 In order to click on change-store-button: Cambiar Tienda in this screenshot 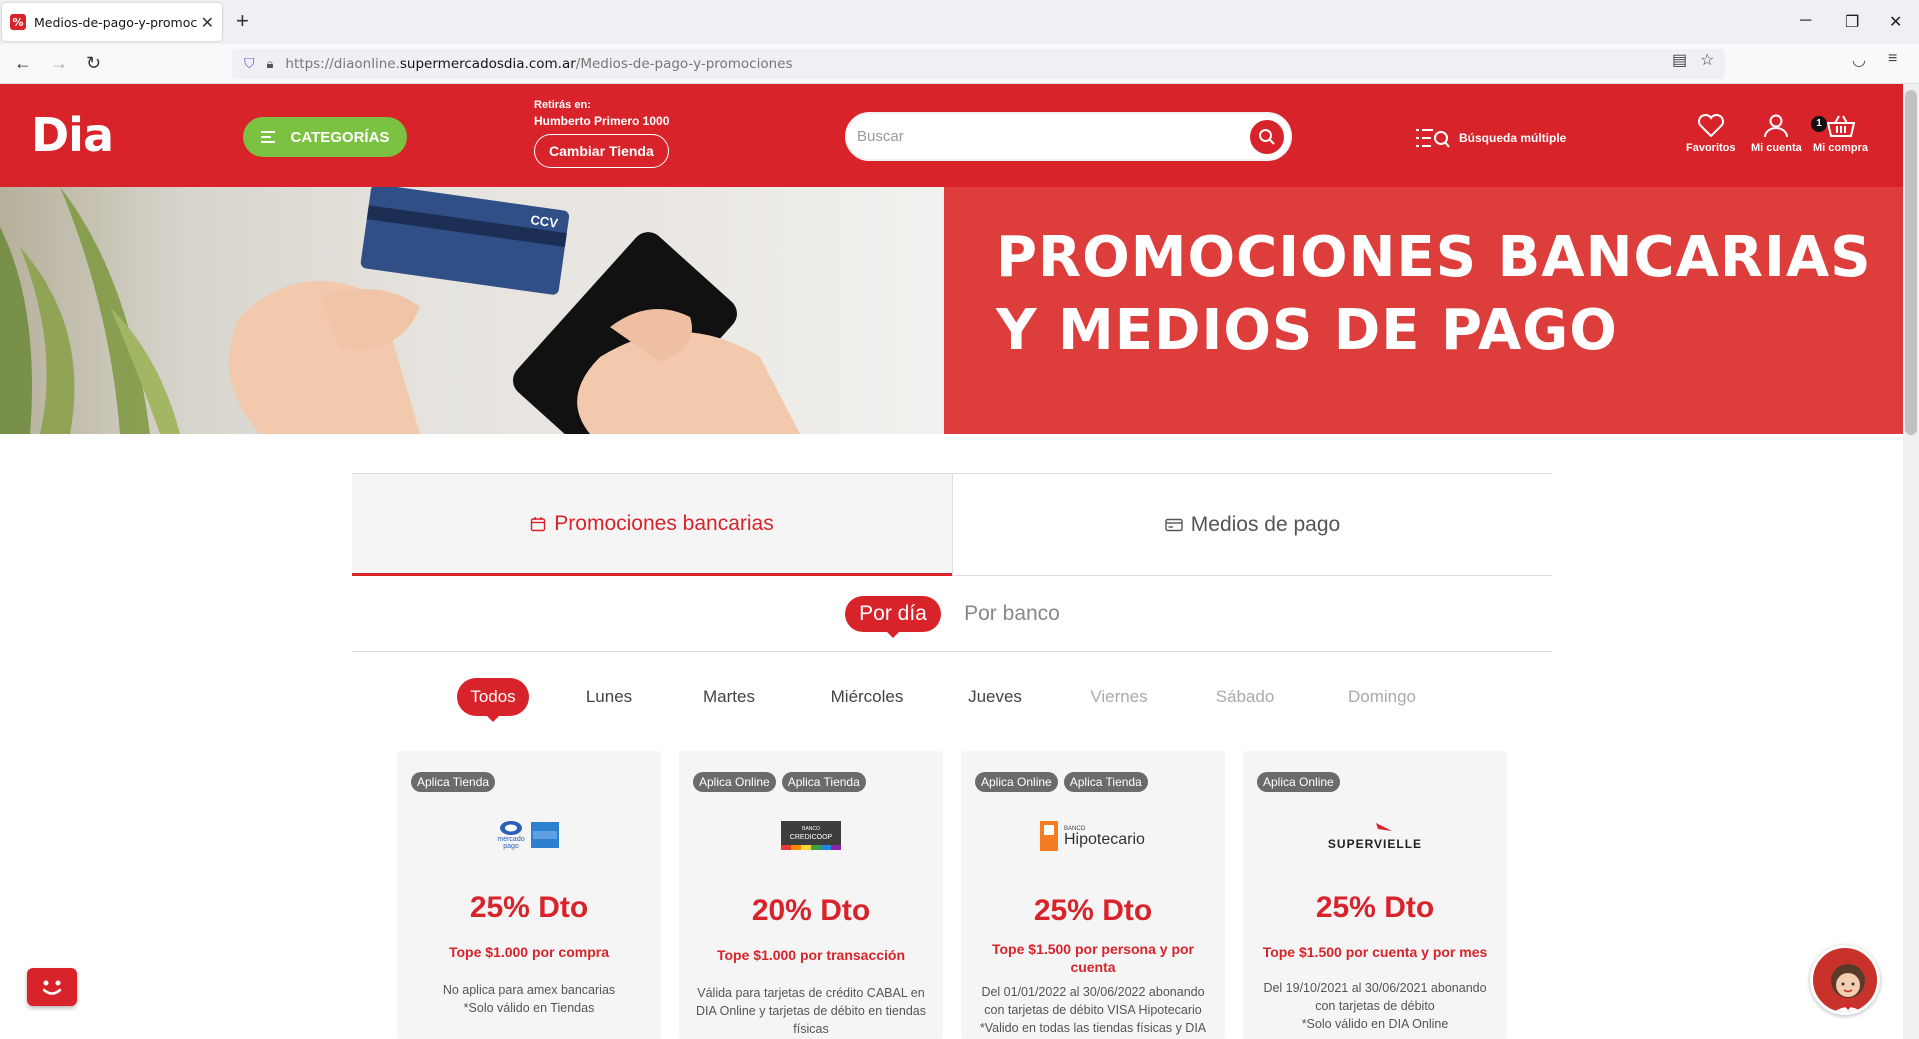, I will do `click(601, 151)`.